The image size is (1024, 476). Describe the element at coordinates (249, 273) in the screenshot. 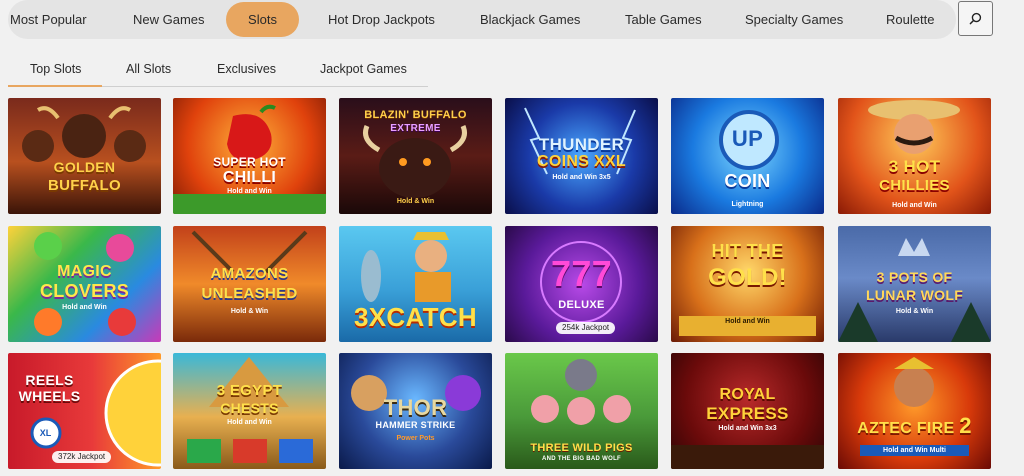

I see `game-title: Amazons` at that location.